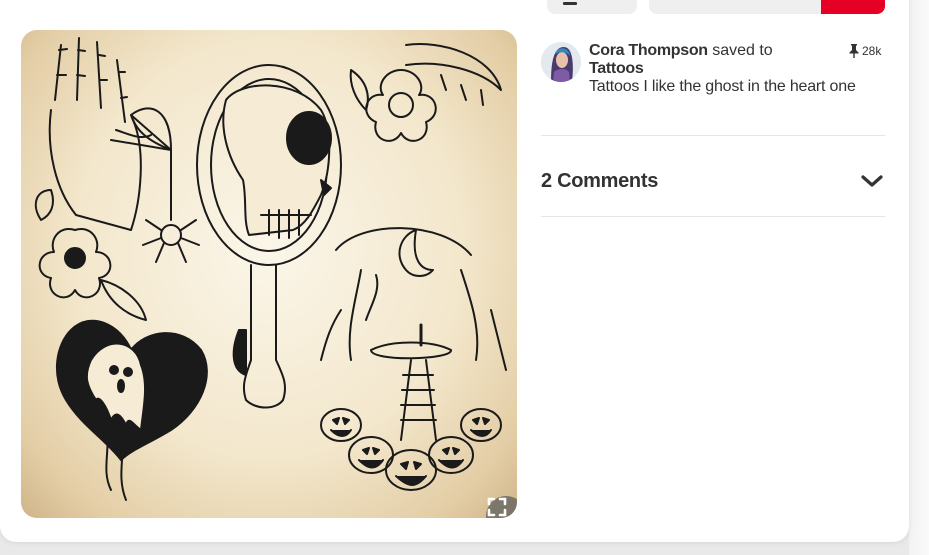 Image resolution: width=929 pixels, height=555 pixels. I want to click on author-name-link: Cora Thompson, so click(648, 50).